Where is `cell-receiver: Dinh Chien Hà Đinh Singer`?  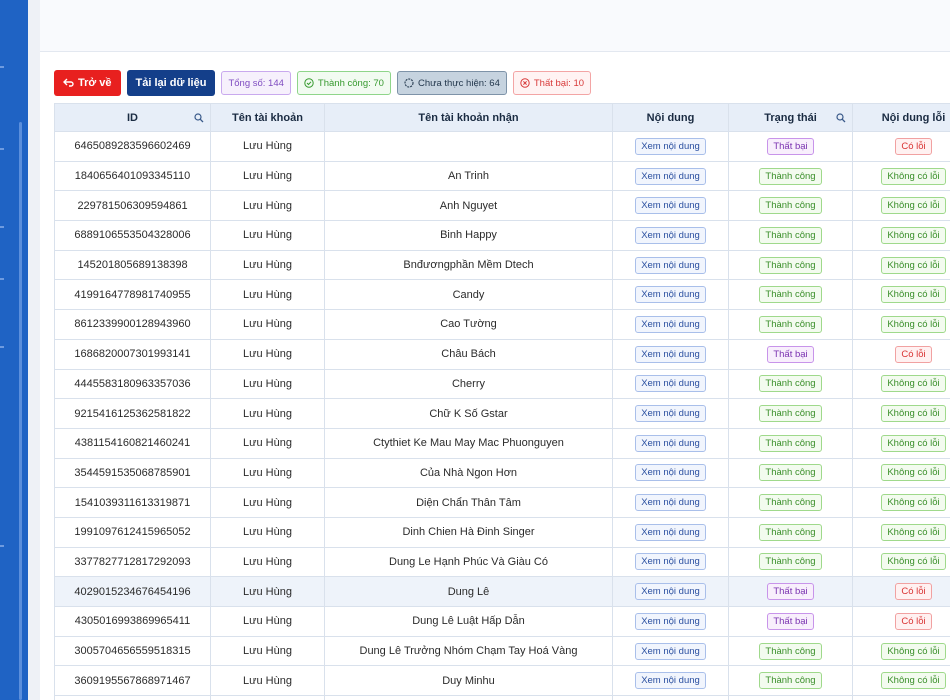 cell-receiver: Dinh Chien Hà Đinh Singer is located at coordinates (468, 532).